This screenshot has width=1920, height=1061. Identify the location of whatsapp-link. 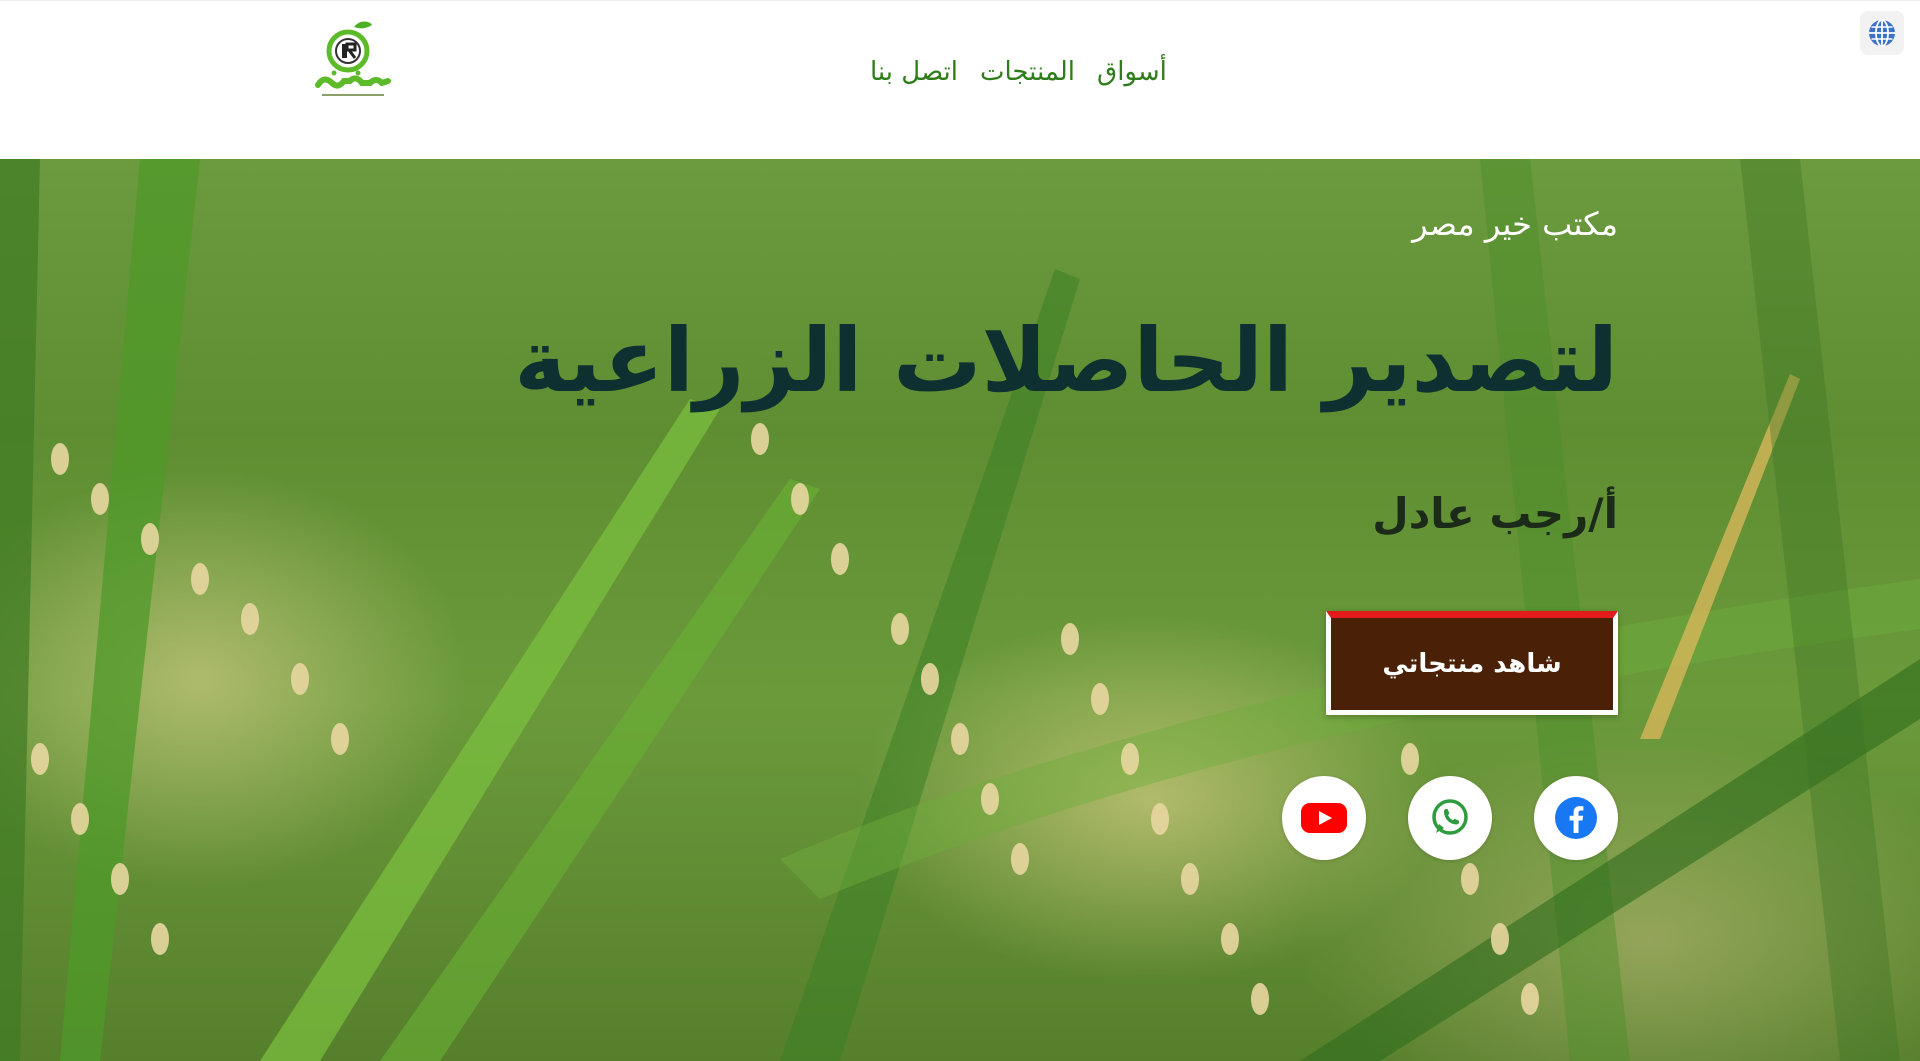
(1450, 818).